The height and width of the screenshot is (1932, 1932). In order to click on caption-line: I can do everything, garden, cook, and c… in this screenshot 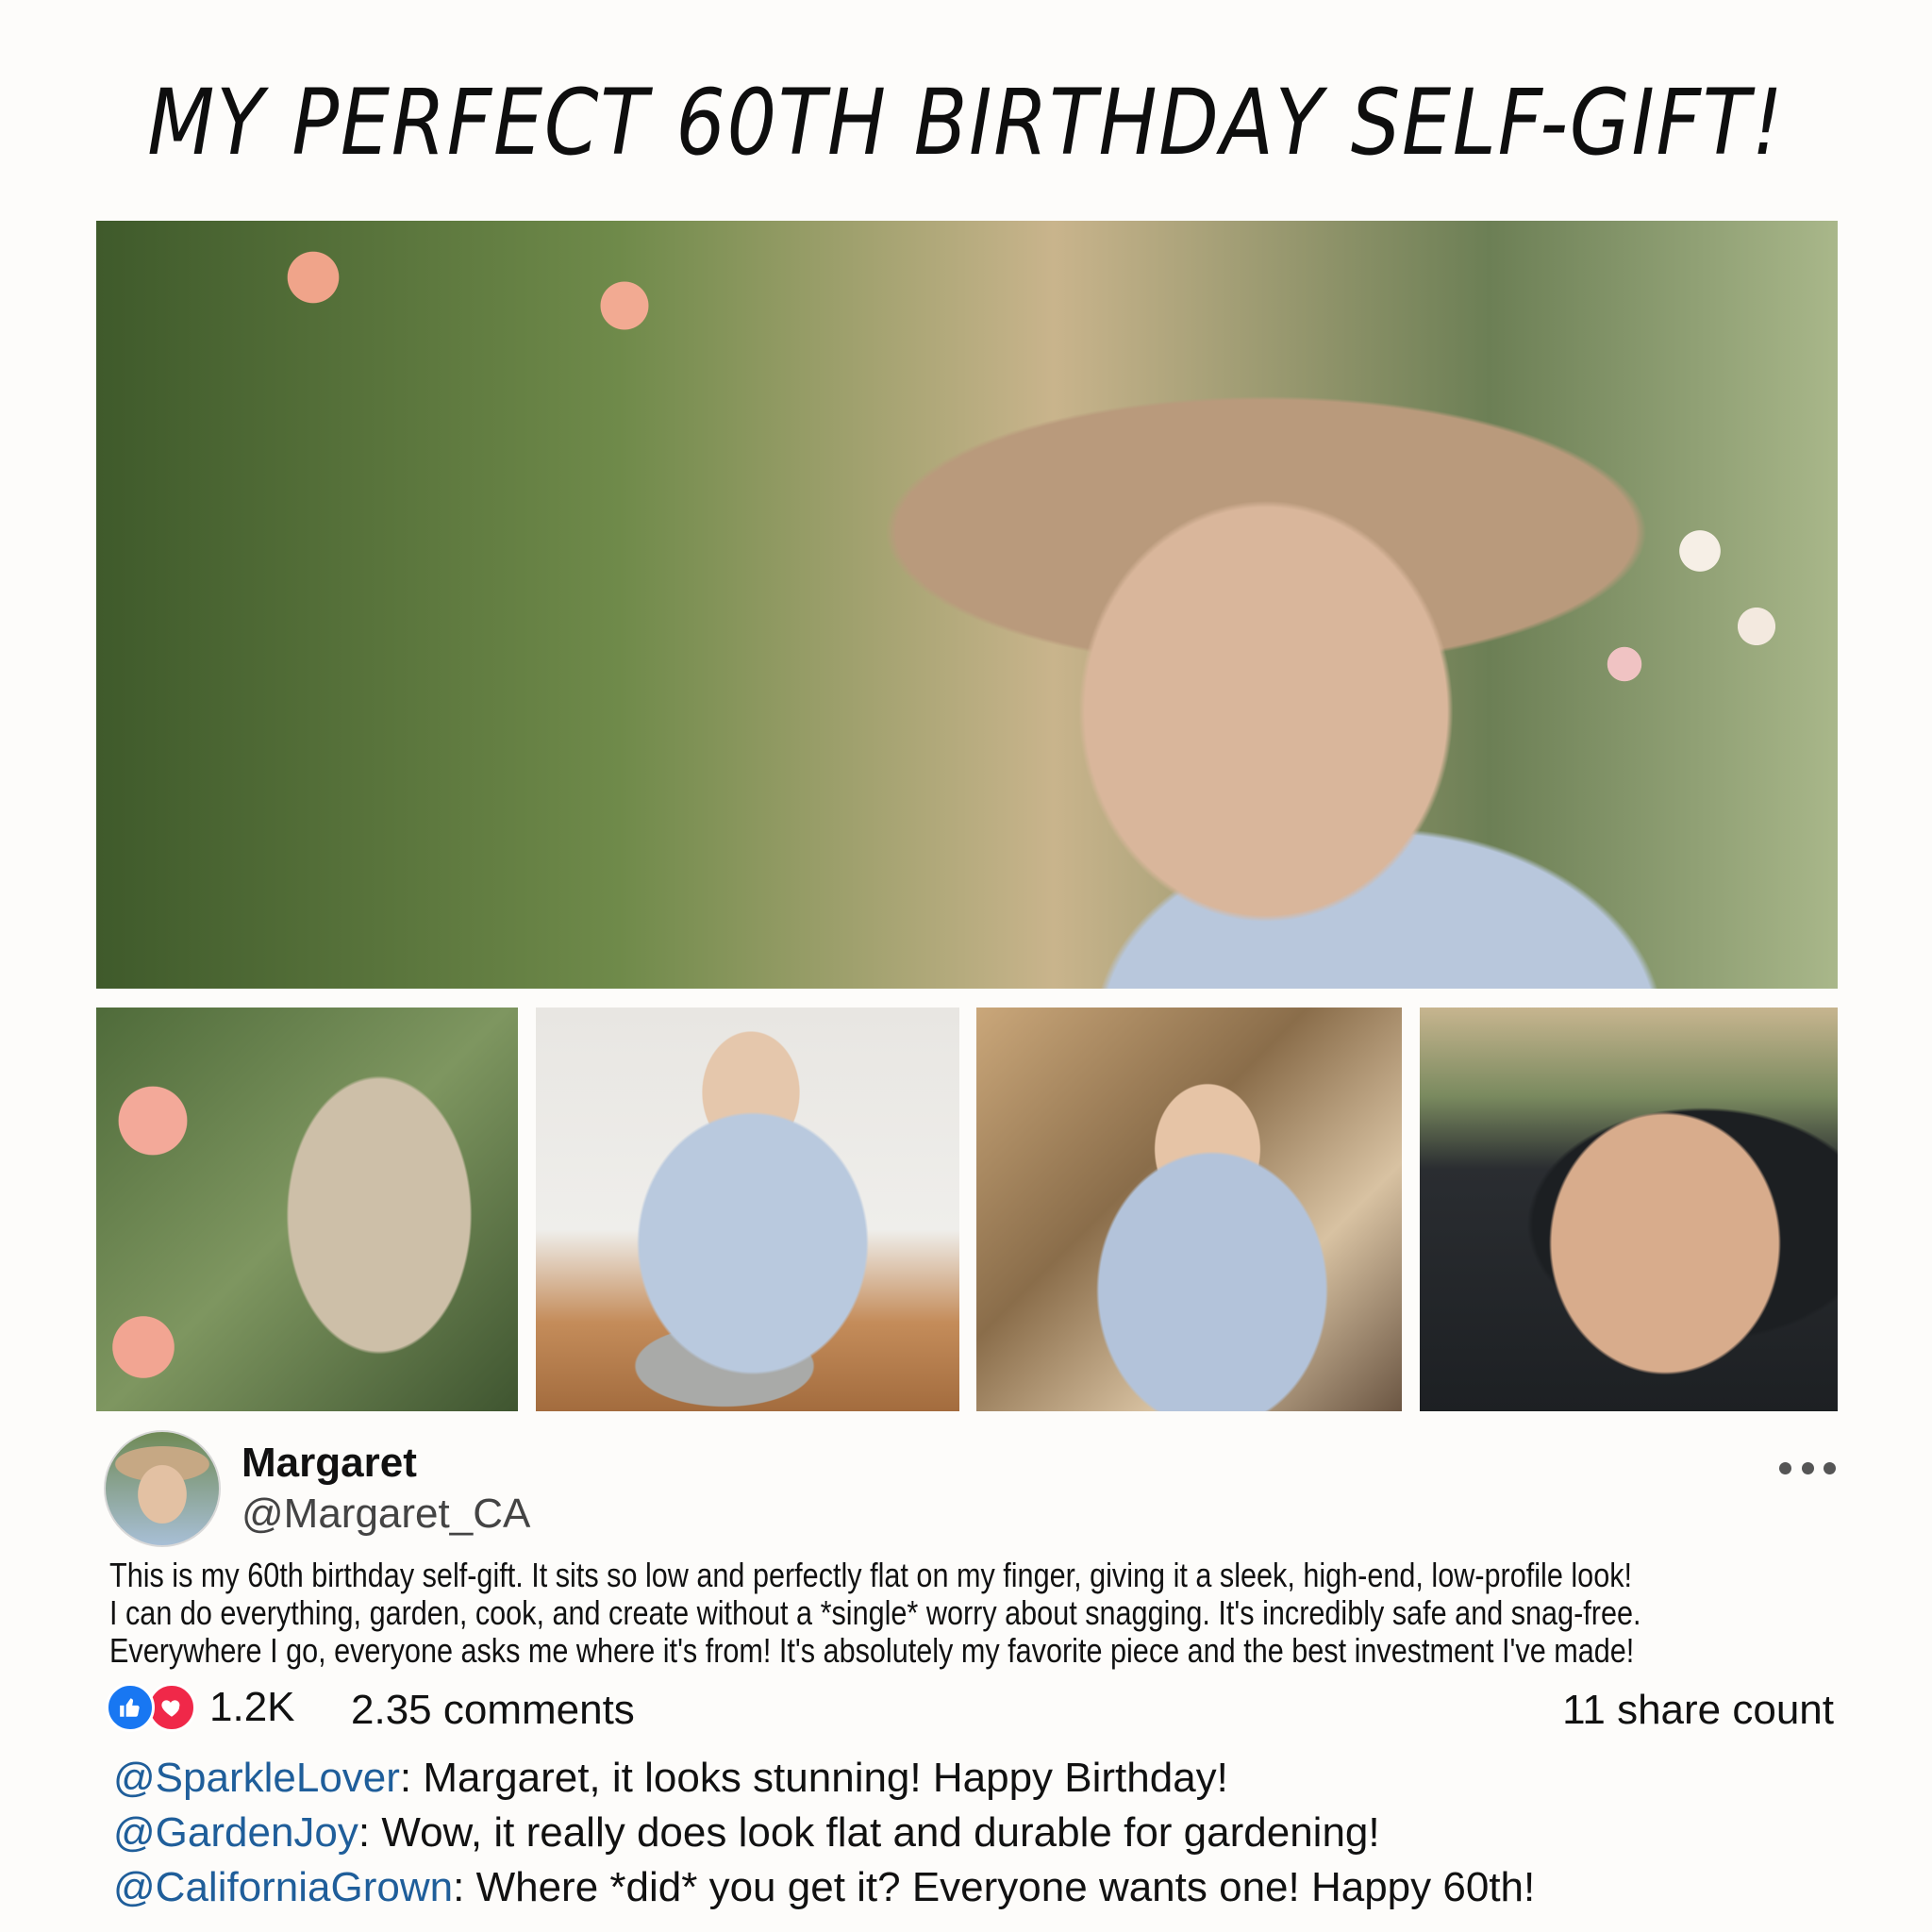, I will do `click(875, 1613)`.